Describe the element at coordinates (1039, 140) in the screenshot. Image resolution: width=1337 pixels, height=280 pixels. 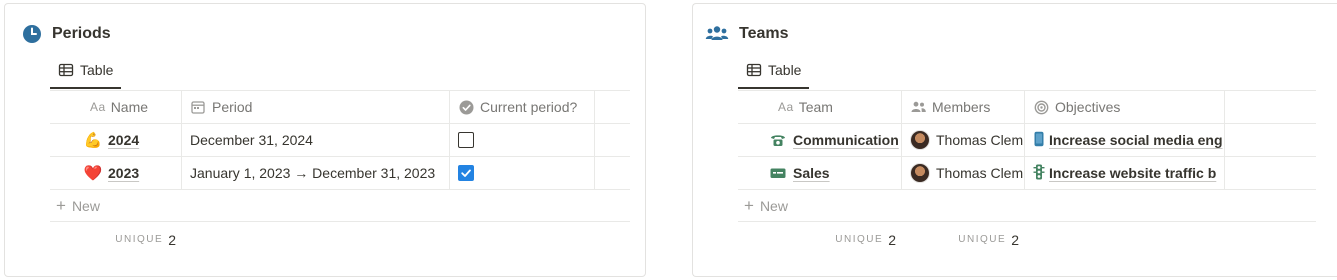
I see `mobile-phone-icon` at that location.